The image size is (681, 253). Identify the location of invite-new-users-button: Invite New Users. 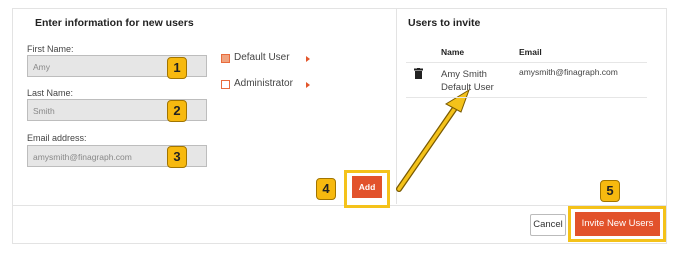
(617, 224).